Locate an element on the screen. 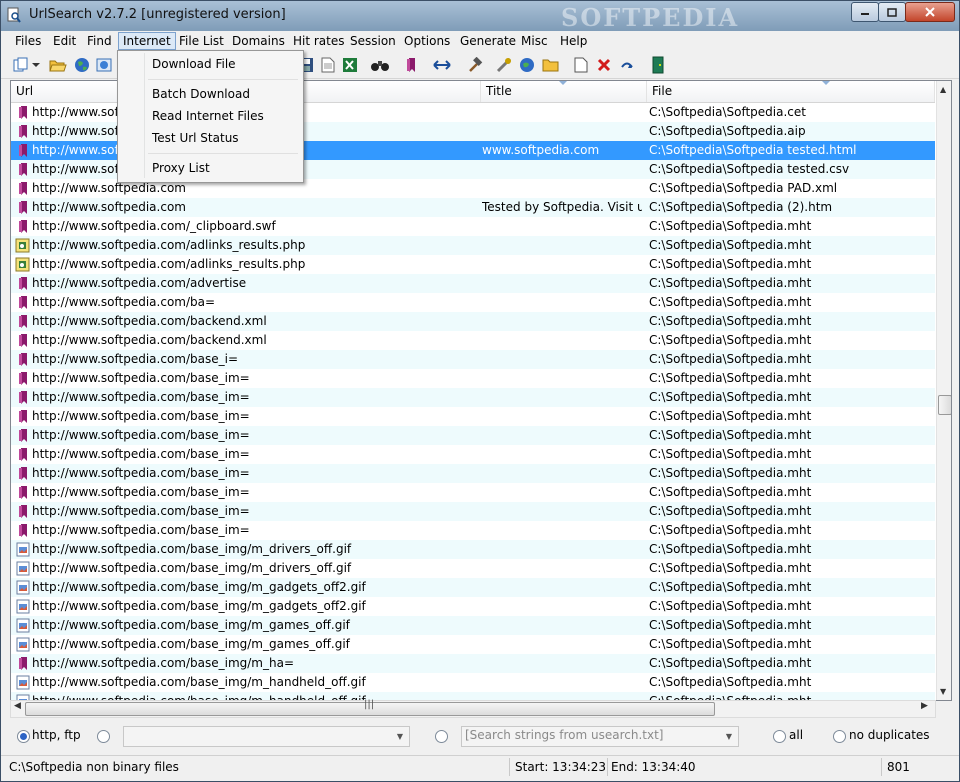 Image resolution: width=960 pixels, height=782 pixels. globe-refresh-icon is located at coordinates (527, 65).